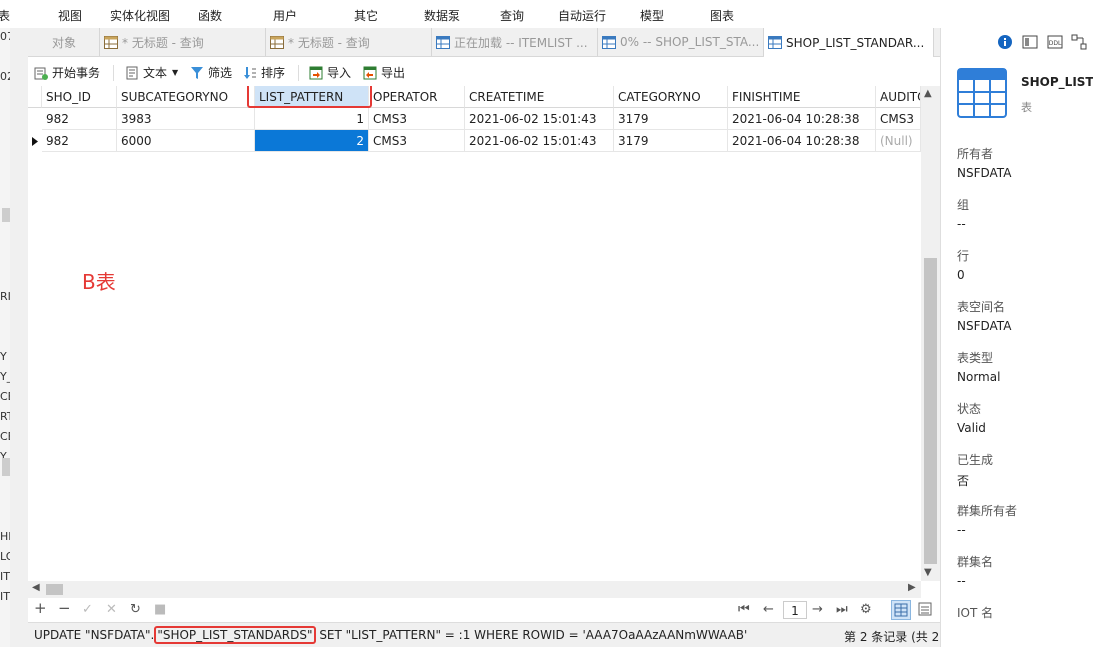 This screenshot has height=647, width=1093. What do you see at coordinates (744, 609) in the screenshot?
I see `first-page-icon: ⏮` at bounding box center [744, 609].